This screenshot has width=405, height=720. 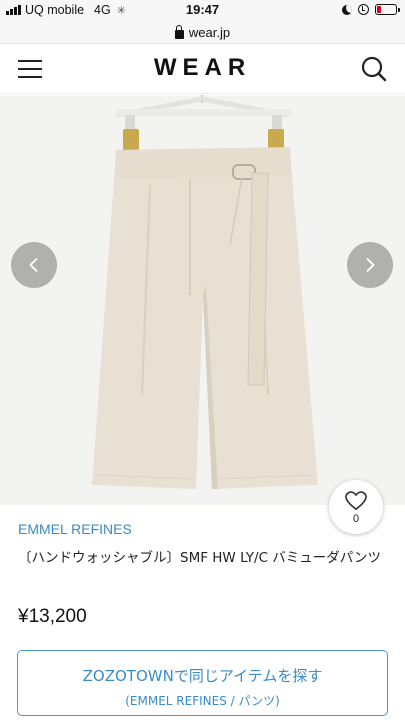 What do you see at coordinates (202, 676) in the screenshot?
I see `zozotown-button-label: ZOZOTOWNで同じアイテムを探す` at bounding box center [202, 676].